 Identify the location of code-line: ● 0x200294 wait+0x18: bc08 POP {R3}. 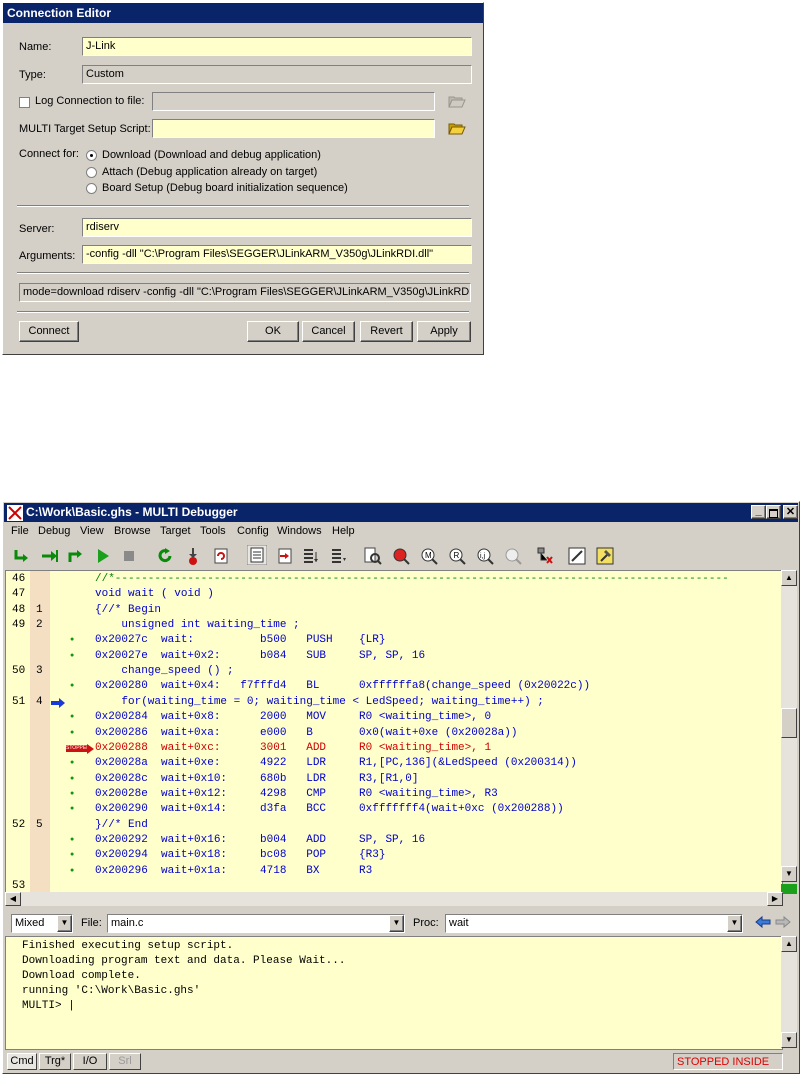
(394, 855).